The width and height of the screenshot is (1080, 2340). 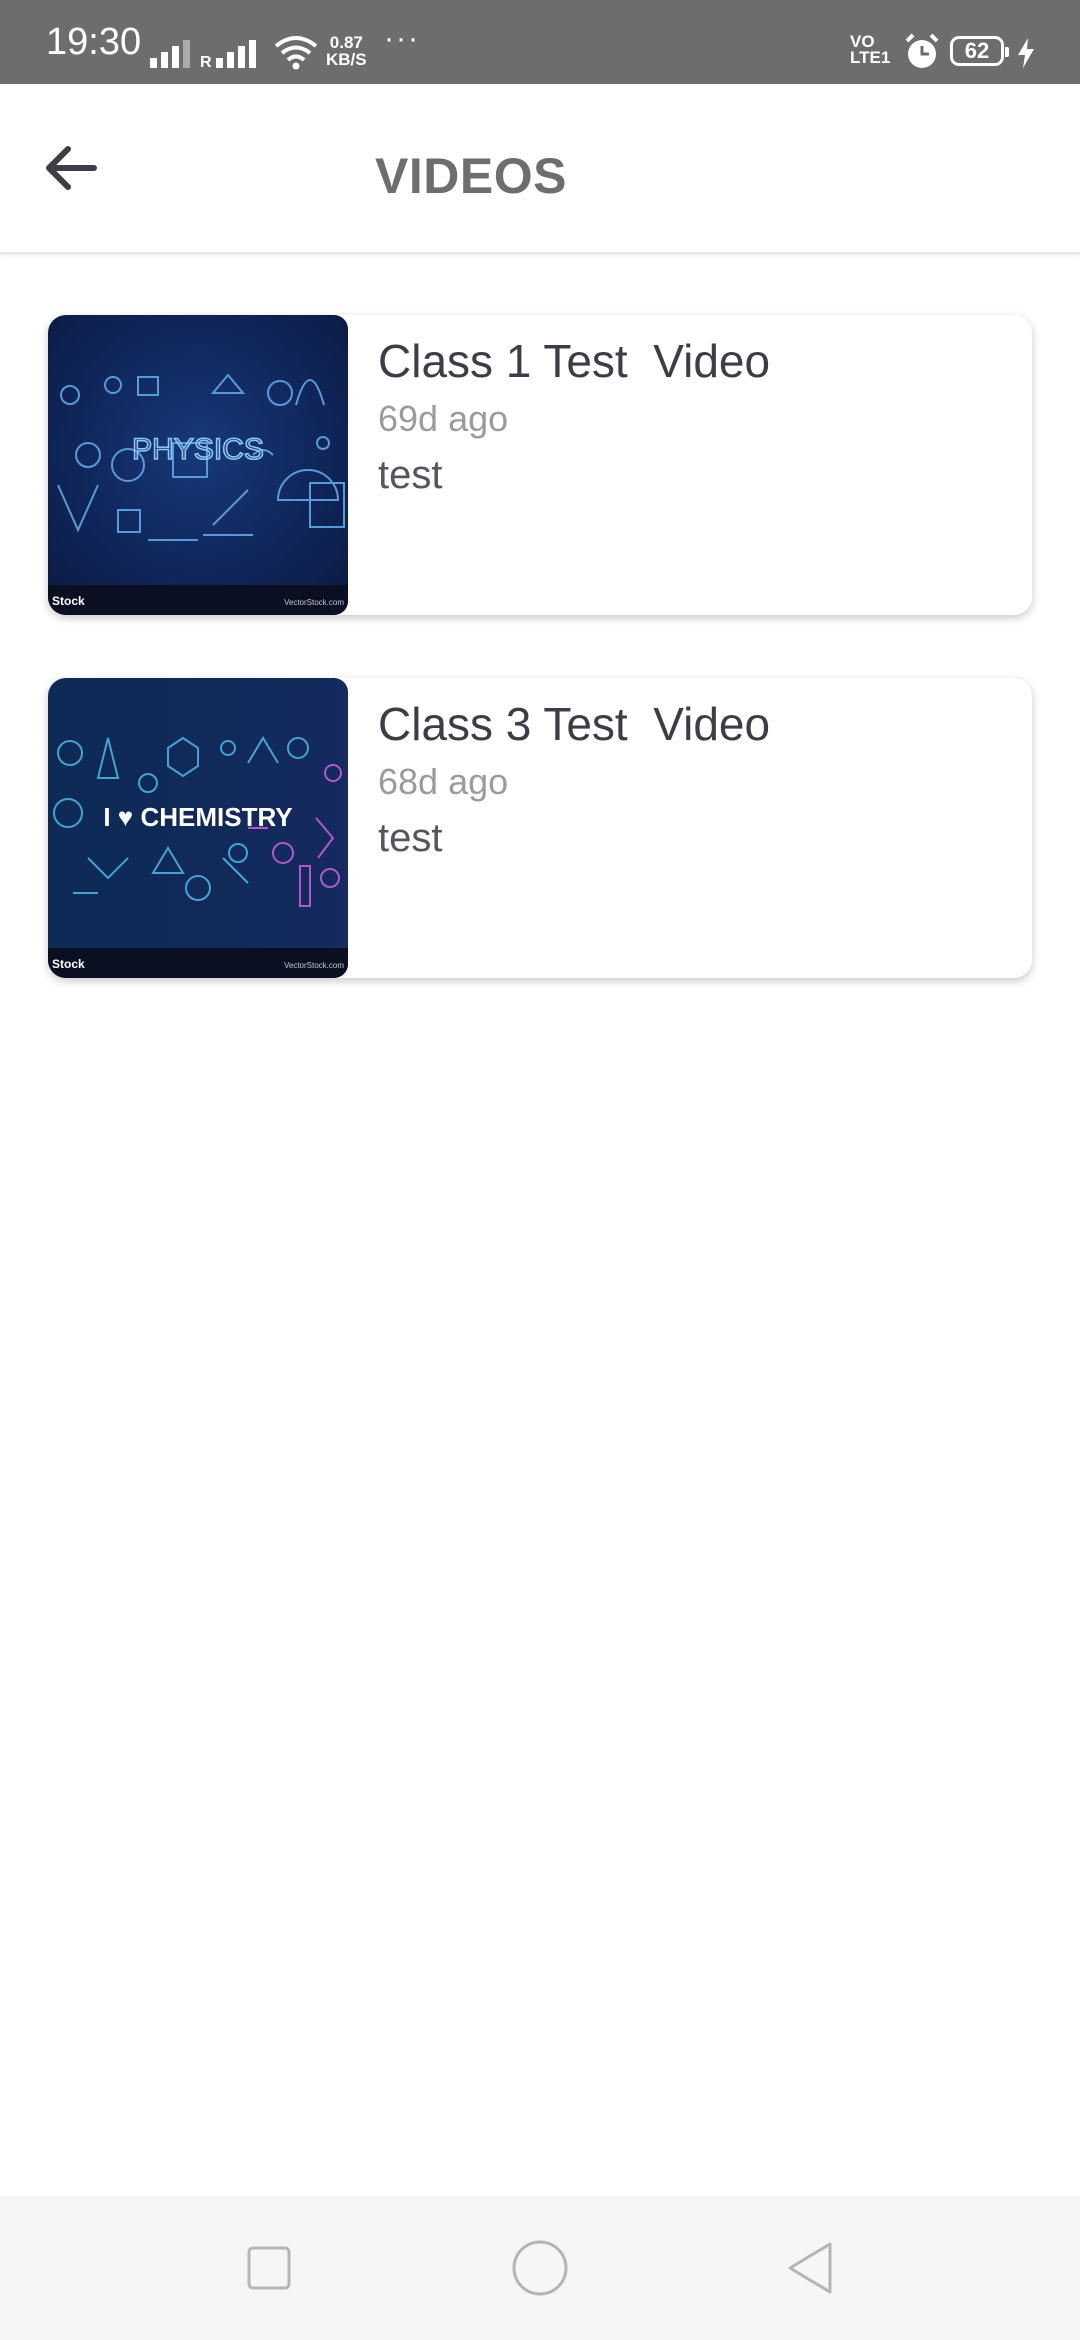 What do you see at coordinates (810, 2268) in the screenshot?
I see `back-triangle-icon` at bounding box center [810, 2268].